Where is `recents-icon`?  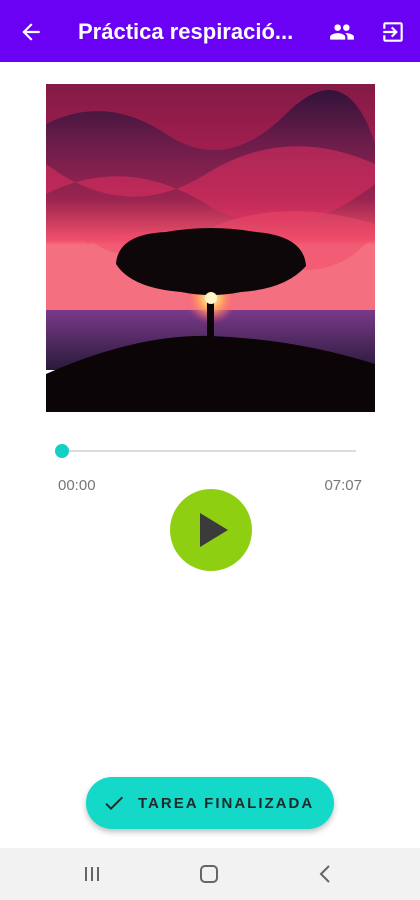 recents-icon is located at coordinates (92, 874).